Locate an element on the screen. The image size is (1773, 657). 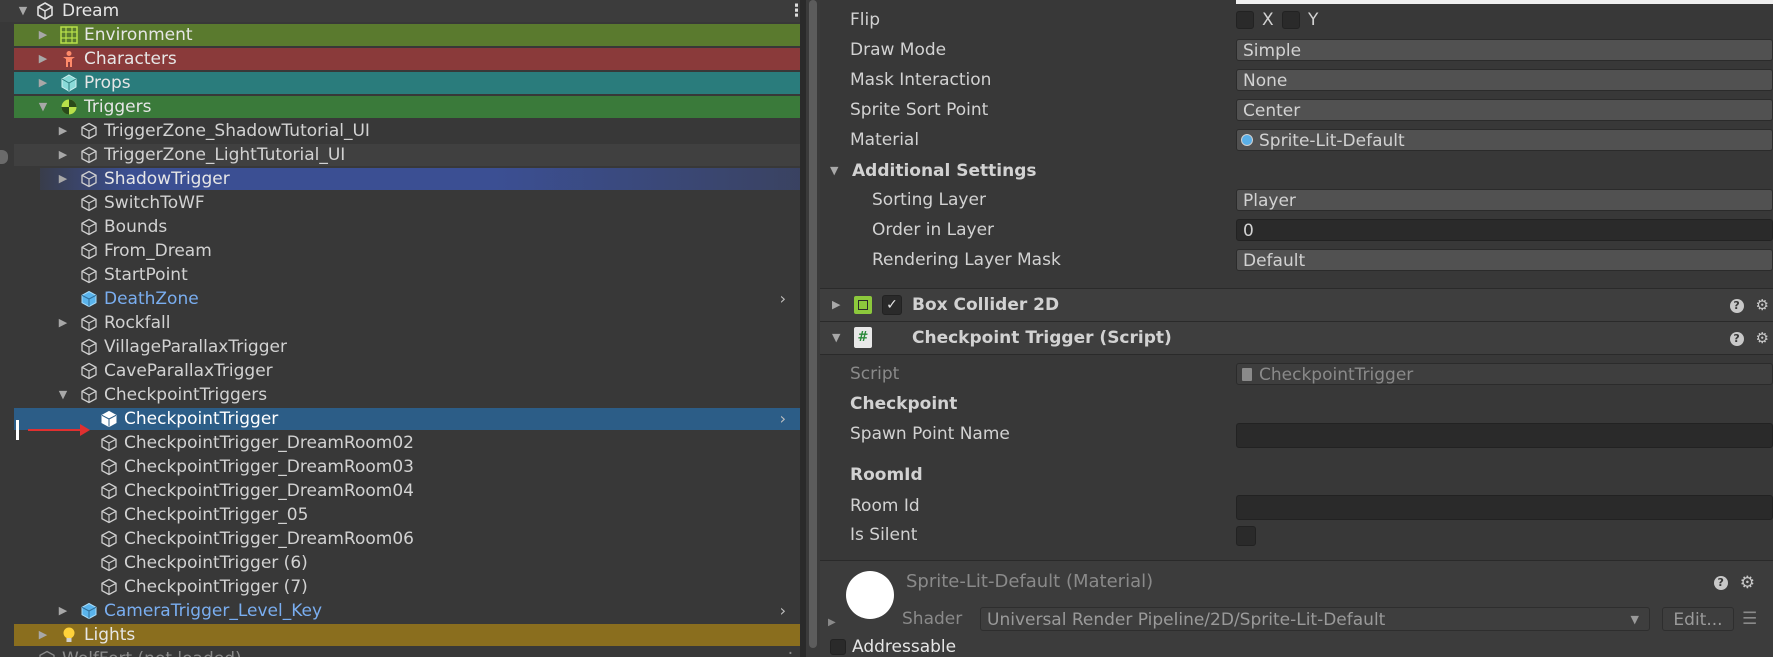
room-id-label: Room Id is located at coordinates (885, 506).